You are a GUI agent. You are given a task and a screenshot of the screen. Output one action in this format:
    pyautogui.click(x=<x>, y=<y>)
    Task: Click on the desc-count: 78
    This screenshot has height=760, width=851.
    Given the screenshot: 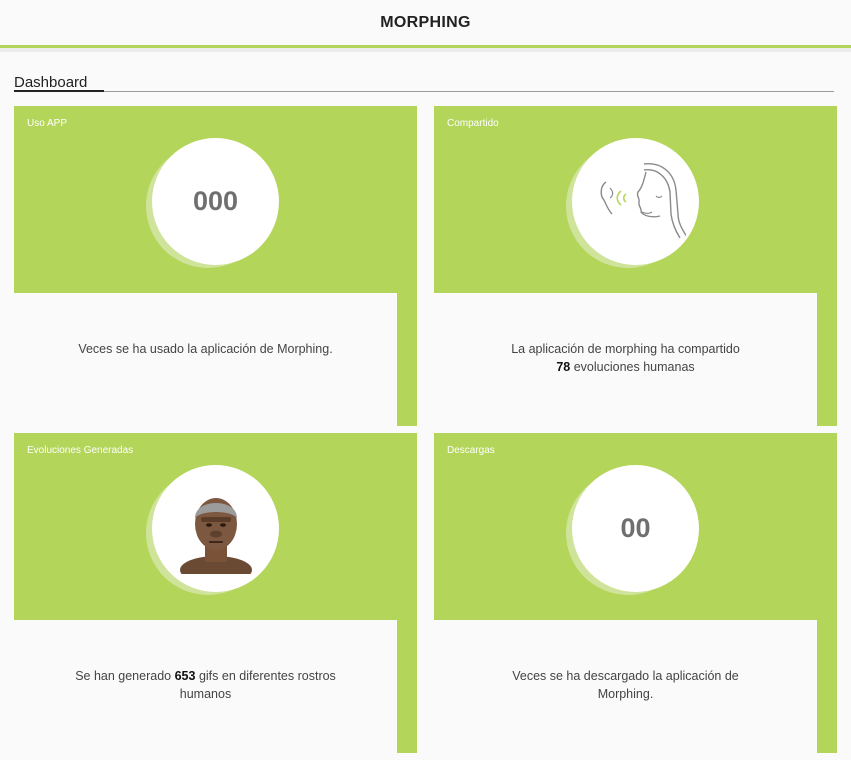 What is the action you would take?
    pyautogui.click(x=563, y=367)
    